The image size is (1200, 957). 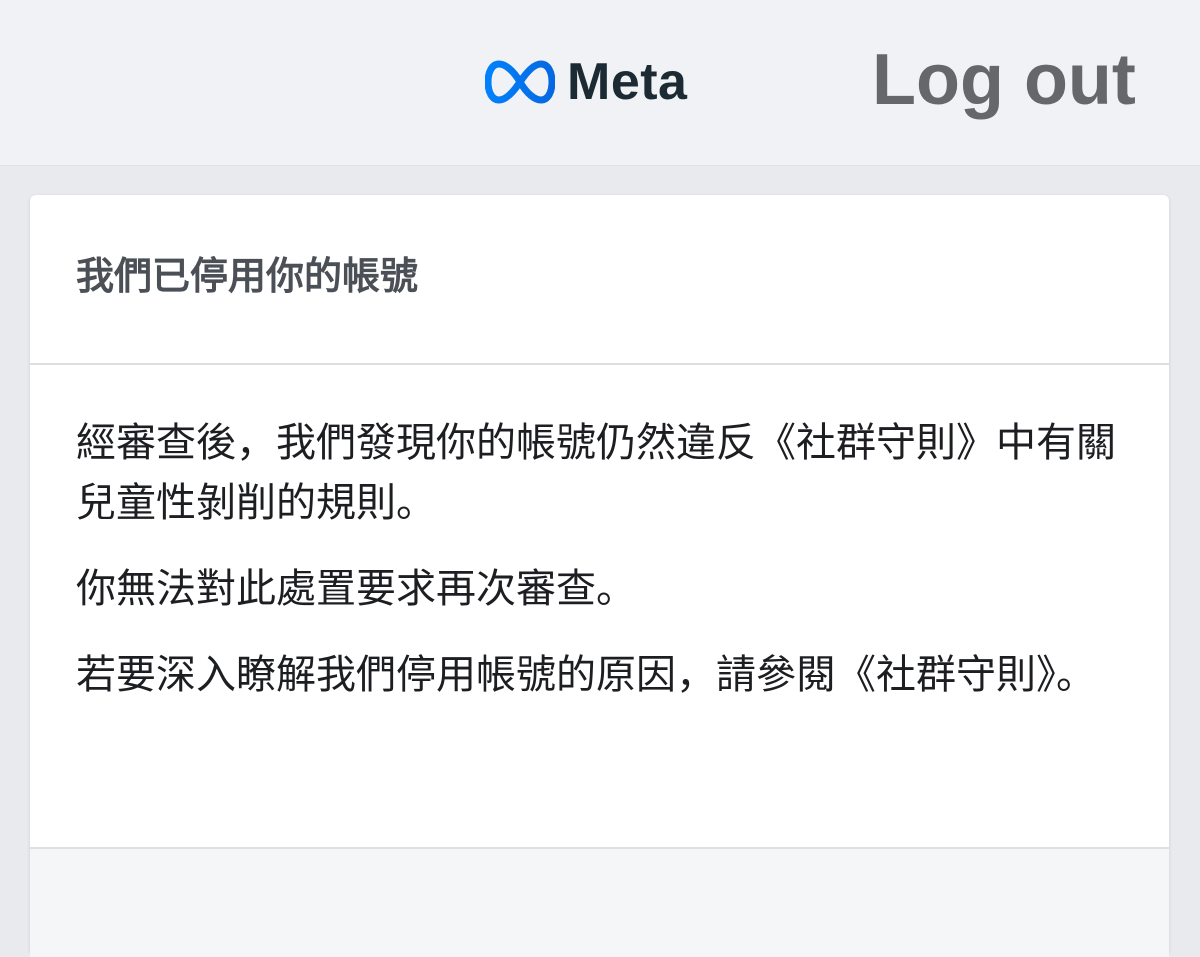 I want to click on card-footer, so click(x=599, y=902).